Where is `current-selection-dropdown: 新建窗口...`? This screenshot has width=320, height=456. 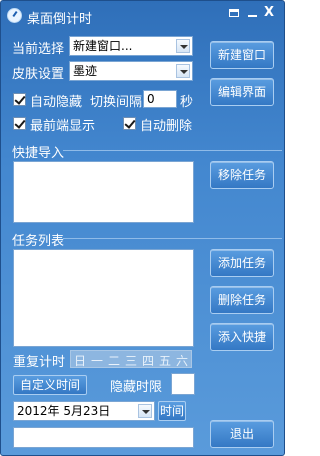
current-selection-dropdown: 新建窗口... is located at coordinates (131, 46).